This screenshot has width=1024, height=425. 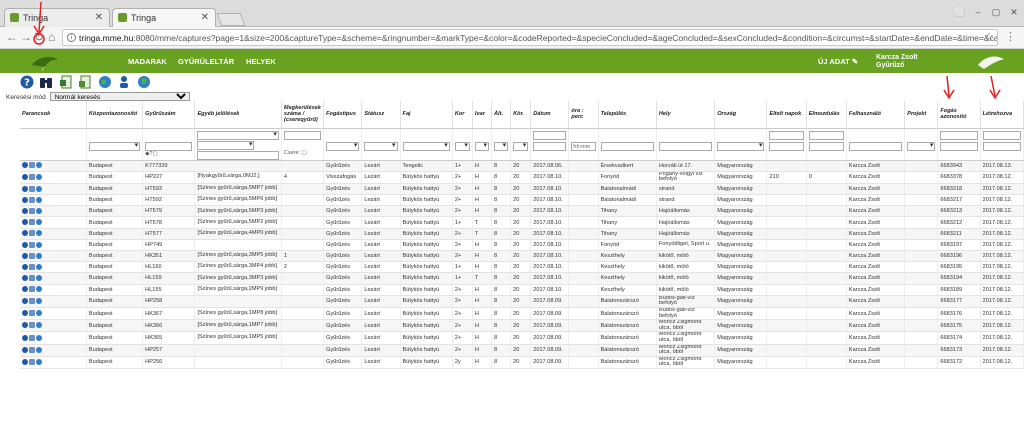 I want to click on close-tab-icon: ✕, so click(x=99, y=17).